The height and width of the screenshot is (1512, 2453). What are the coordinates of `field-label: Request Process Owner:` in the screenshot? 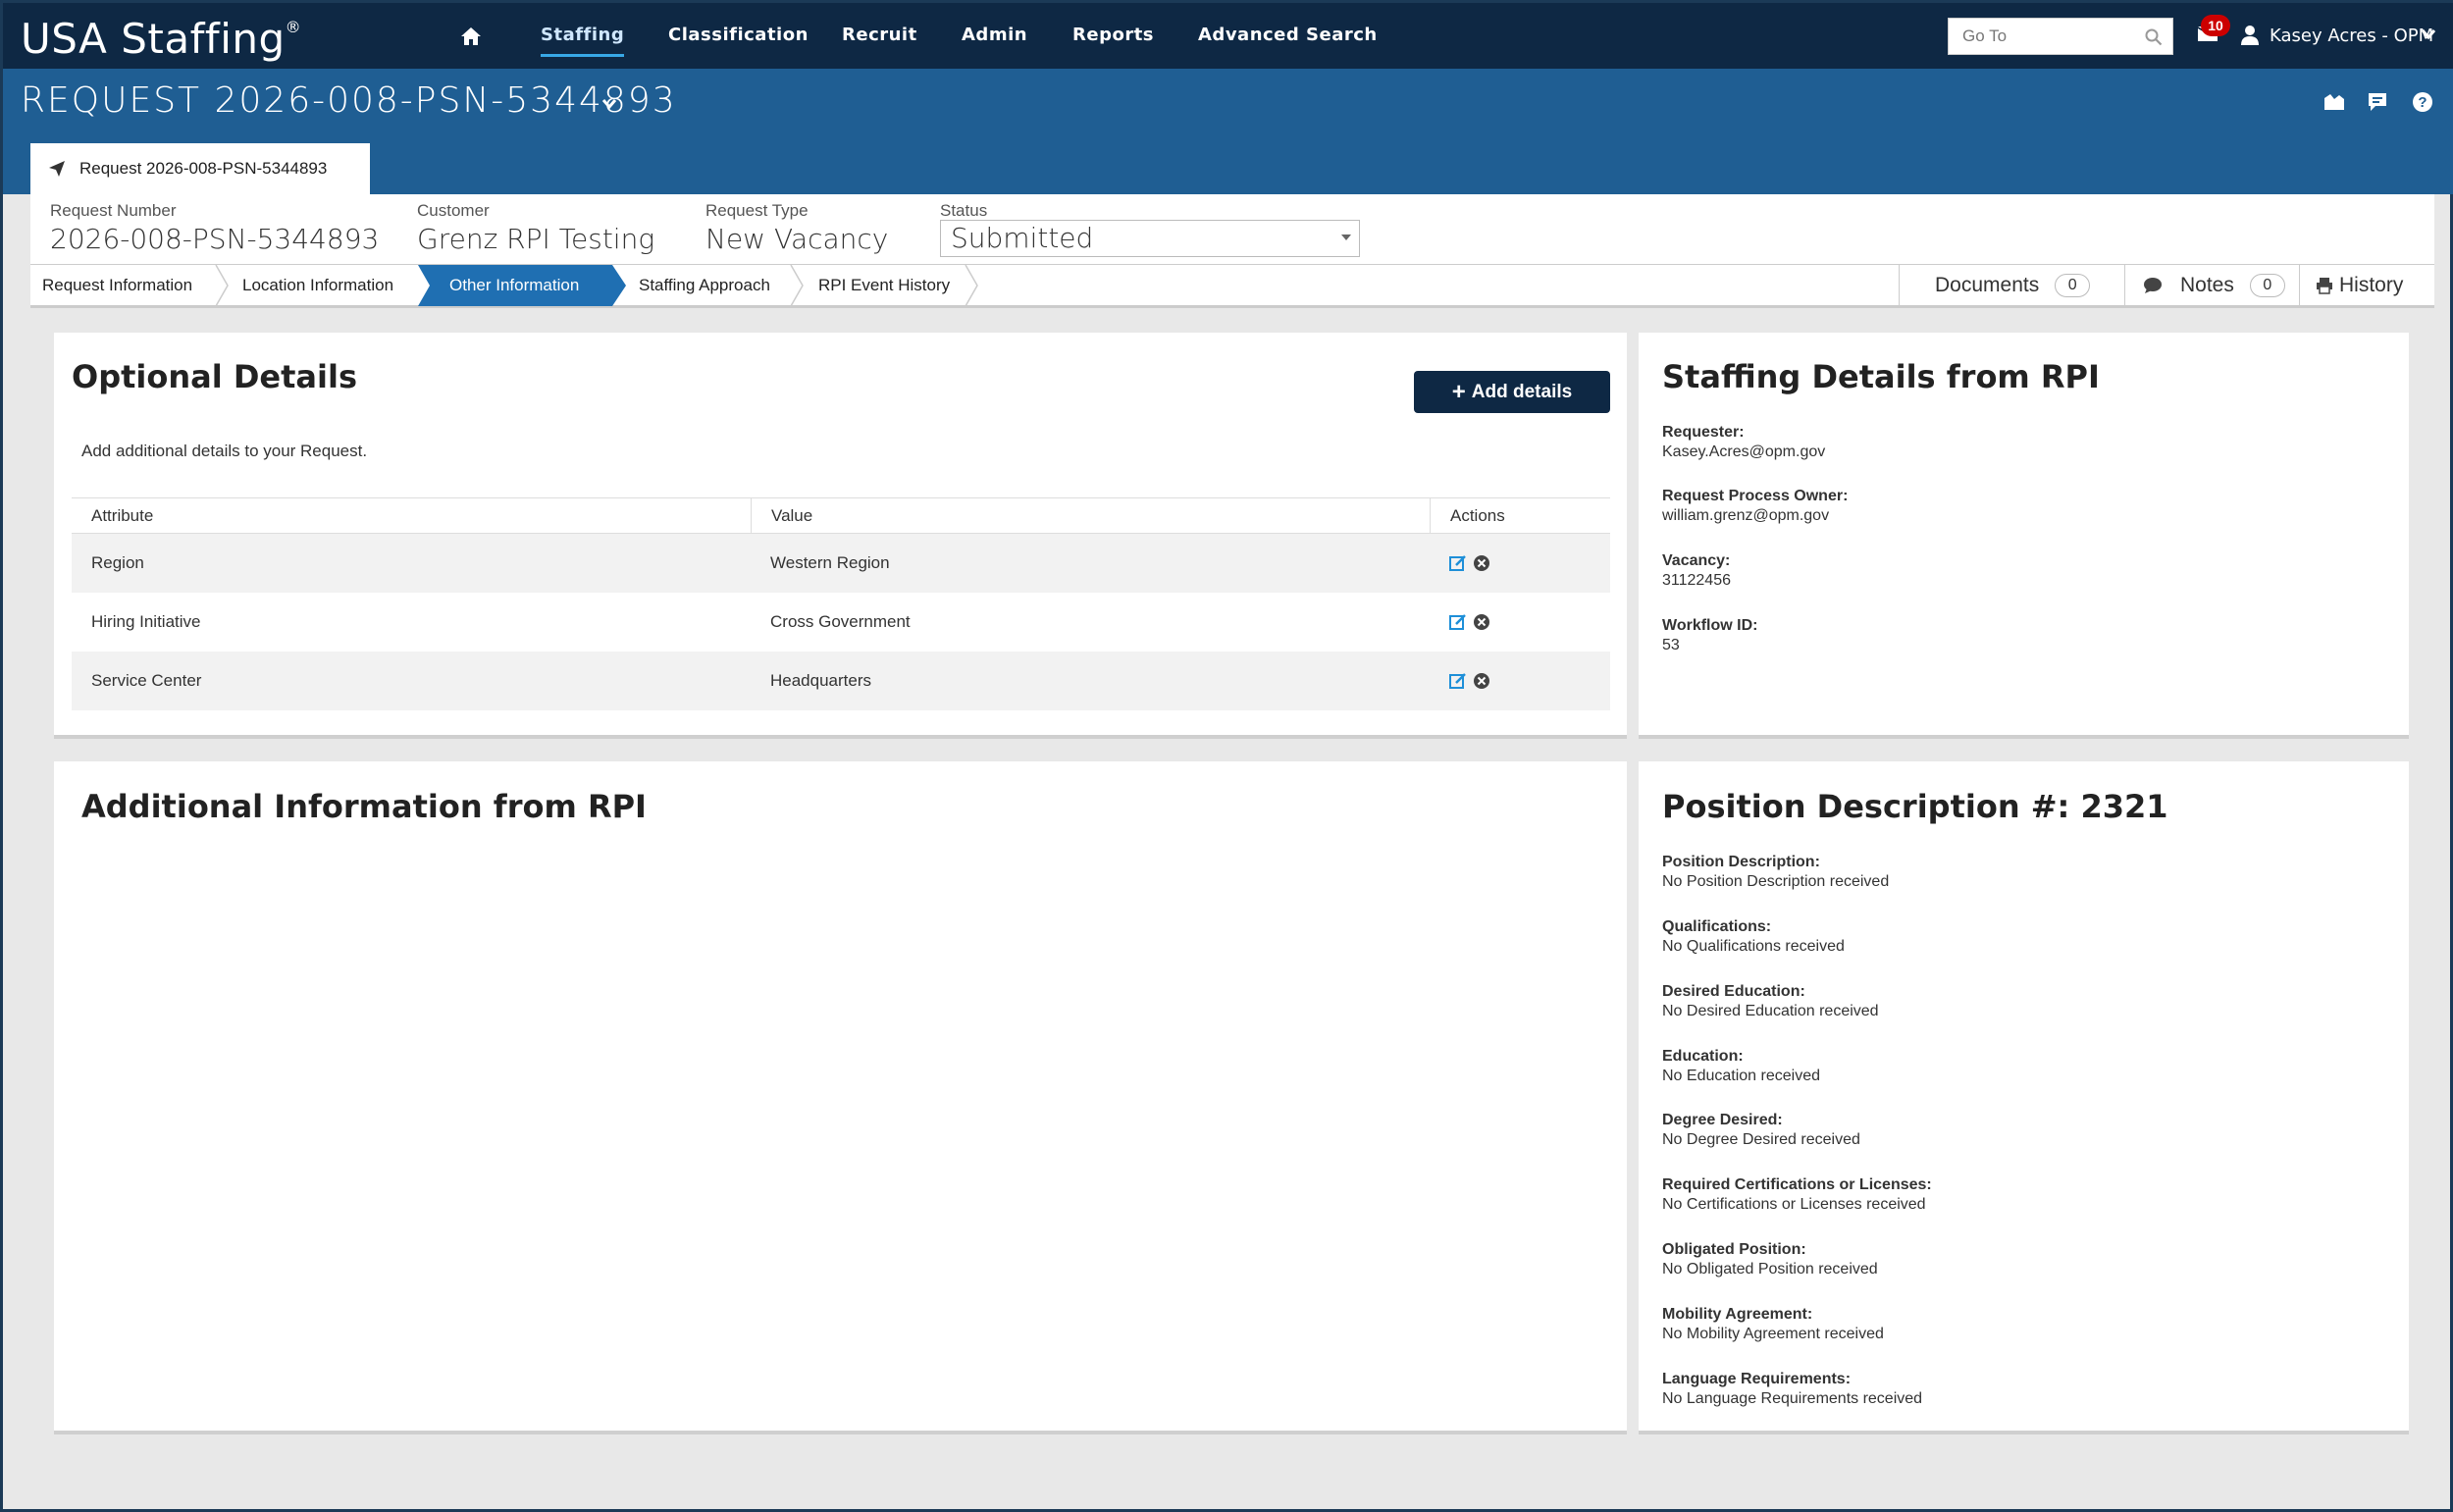 It's located at (1755, 496).